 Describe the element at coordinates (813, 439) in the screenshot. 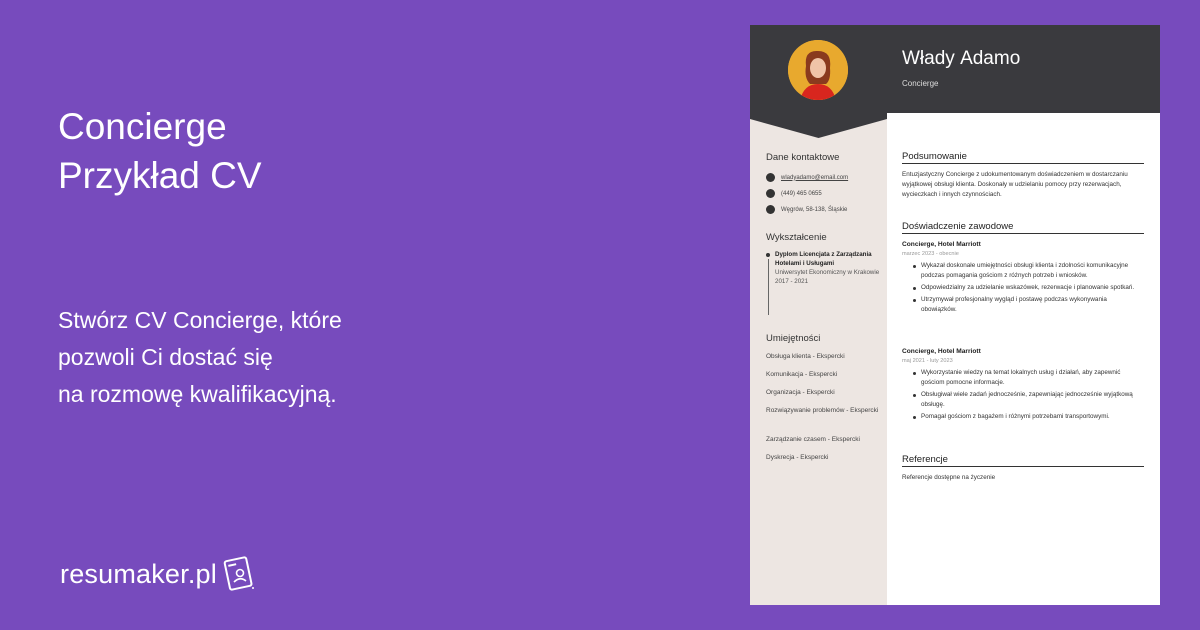

I see `skill-item: Zarządzanie czasem - Ekspercki` at that location.